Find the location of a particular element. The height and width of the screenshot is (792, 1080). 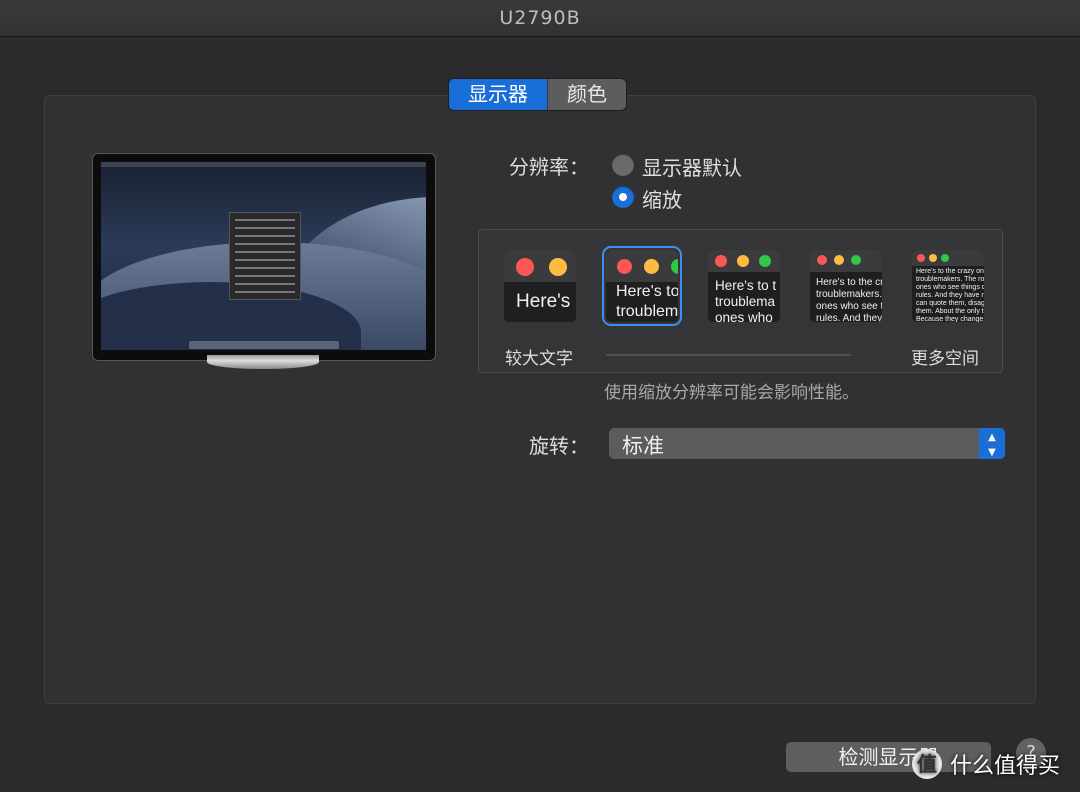

tab-display: 显示器 is located at coordinates (498, 94).